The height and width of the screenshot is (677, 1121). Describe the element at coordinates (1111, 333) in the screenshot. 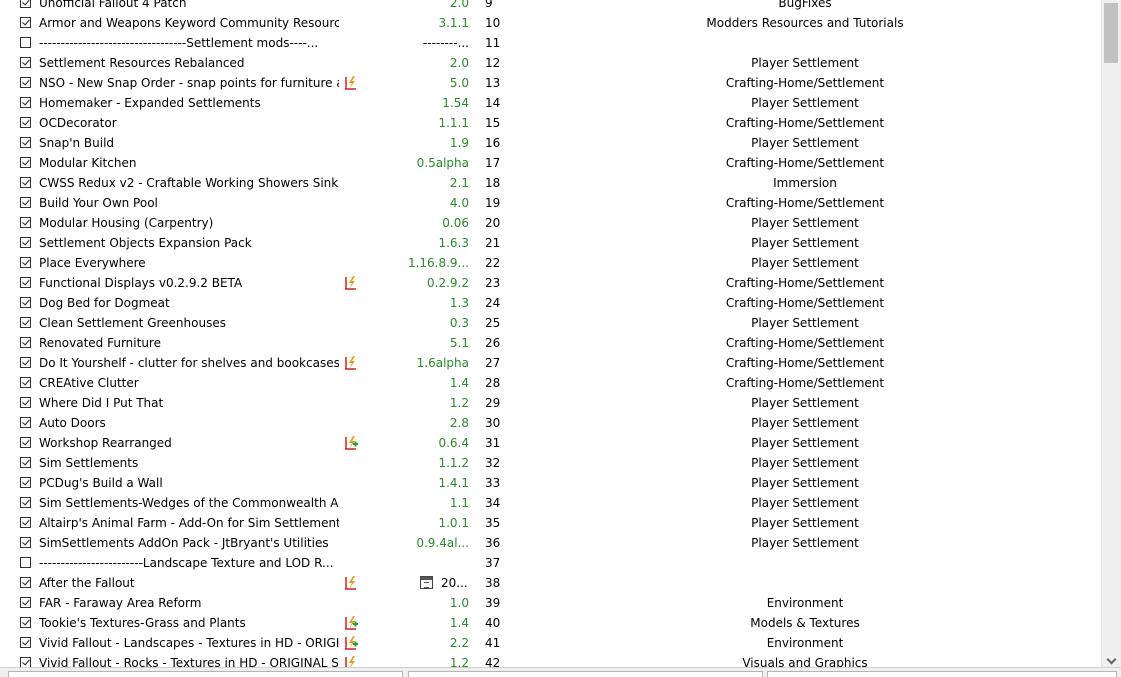

I see `vertical-scrollbar` at that location.